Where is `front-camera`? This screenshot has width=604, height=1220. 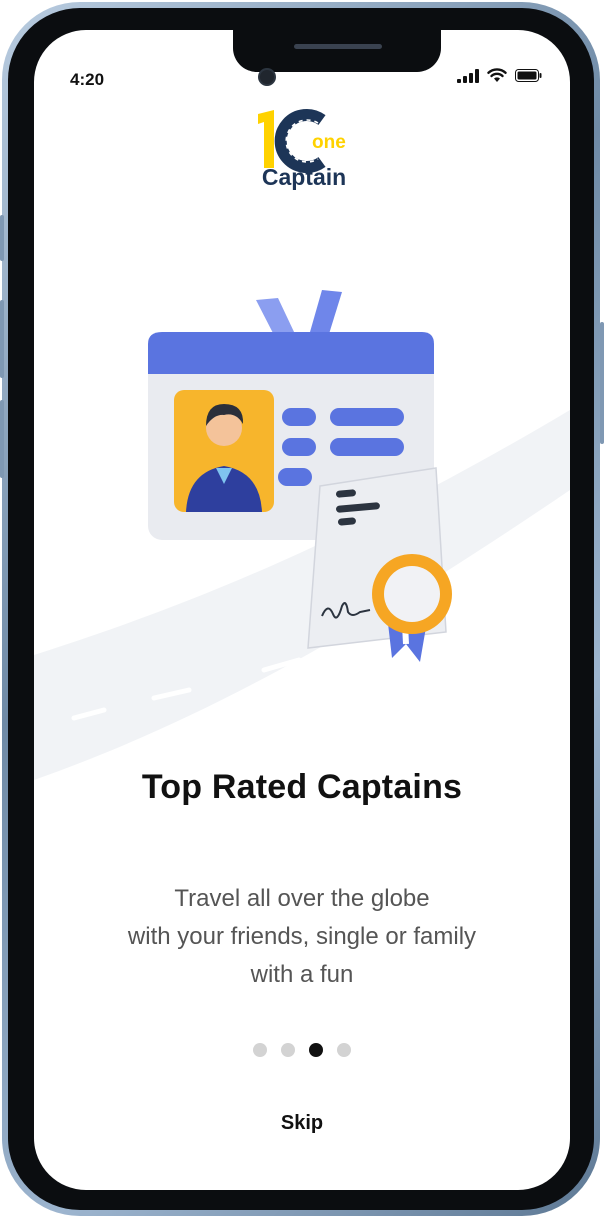 front-camera is located at coordinates (267, 77).